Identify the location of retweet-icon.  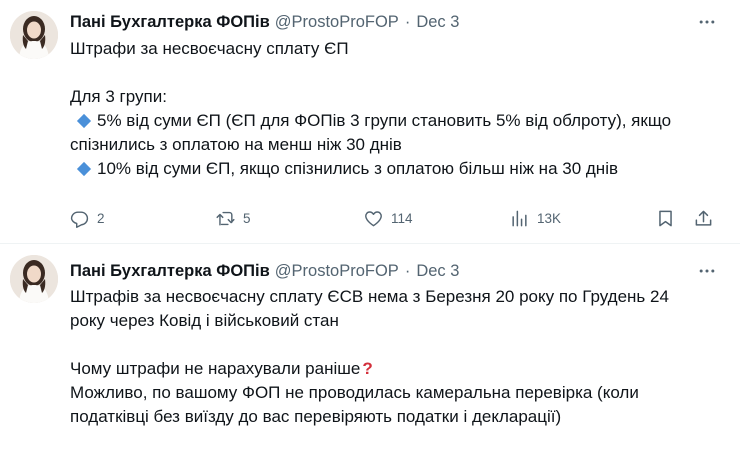
(225, 218).